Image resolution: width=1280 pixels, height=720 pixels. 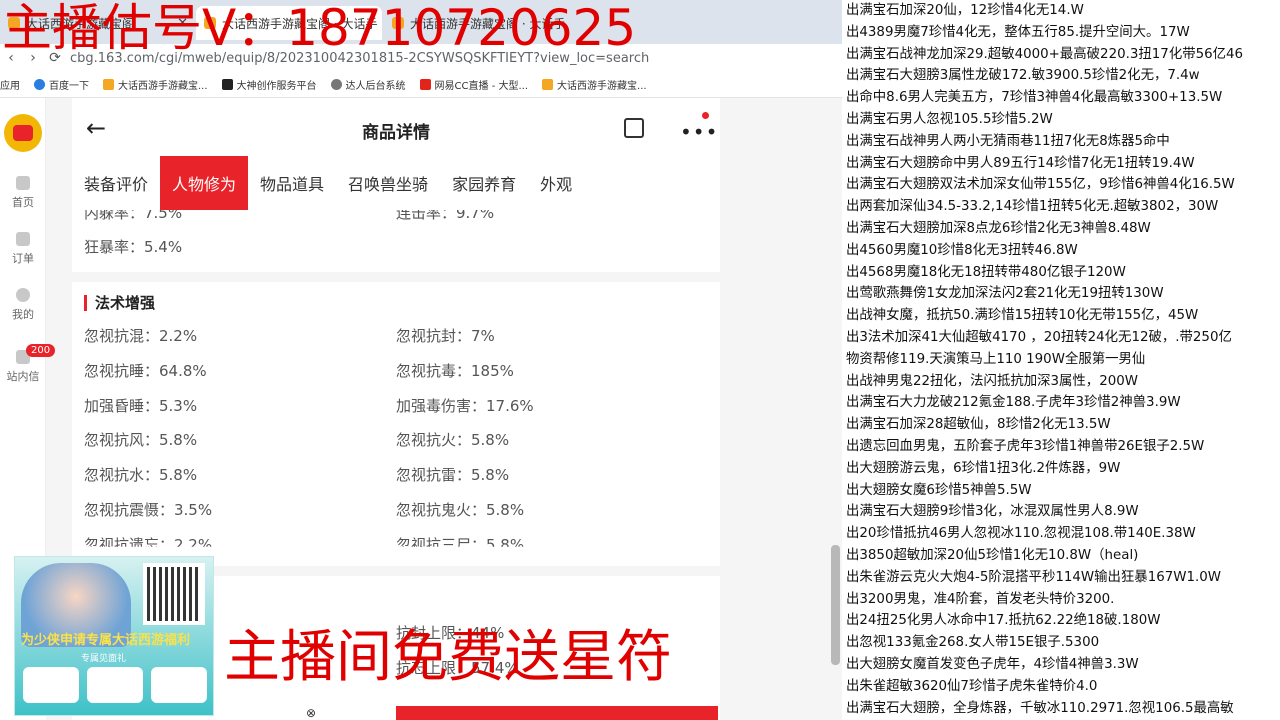 I want to click on listing-line: 出满宝石大翅膀双法术加深女仙带155亿，9珍惜6神兽4化16.5W, so click(x=1040, y=185).